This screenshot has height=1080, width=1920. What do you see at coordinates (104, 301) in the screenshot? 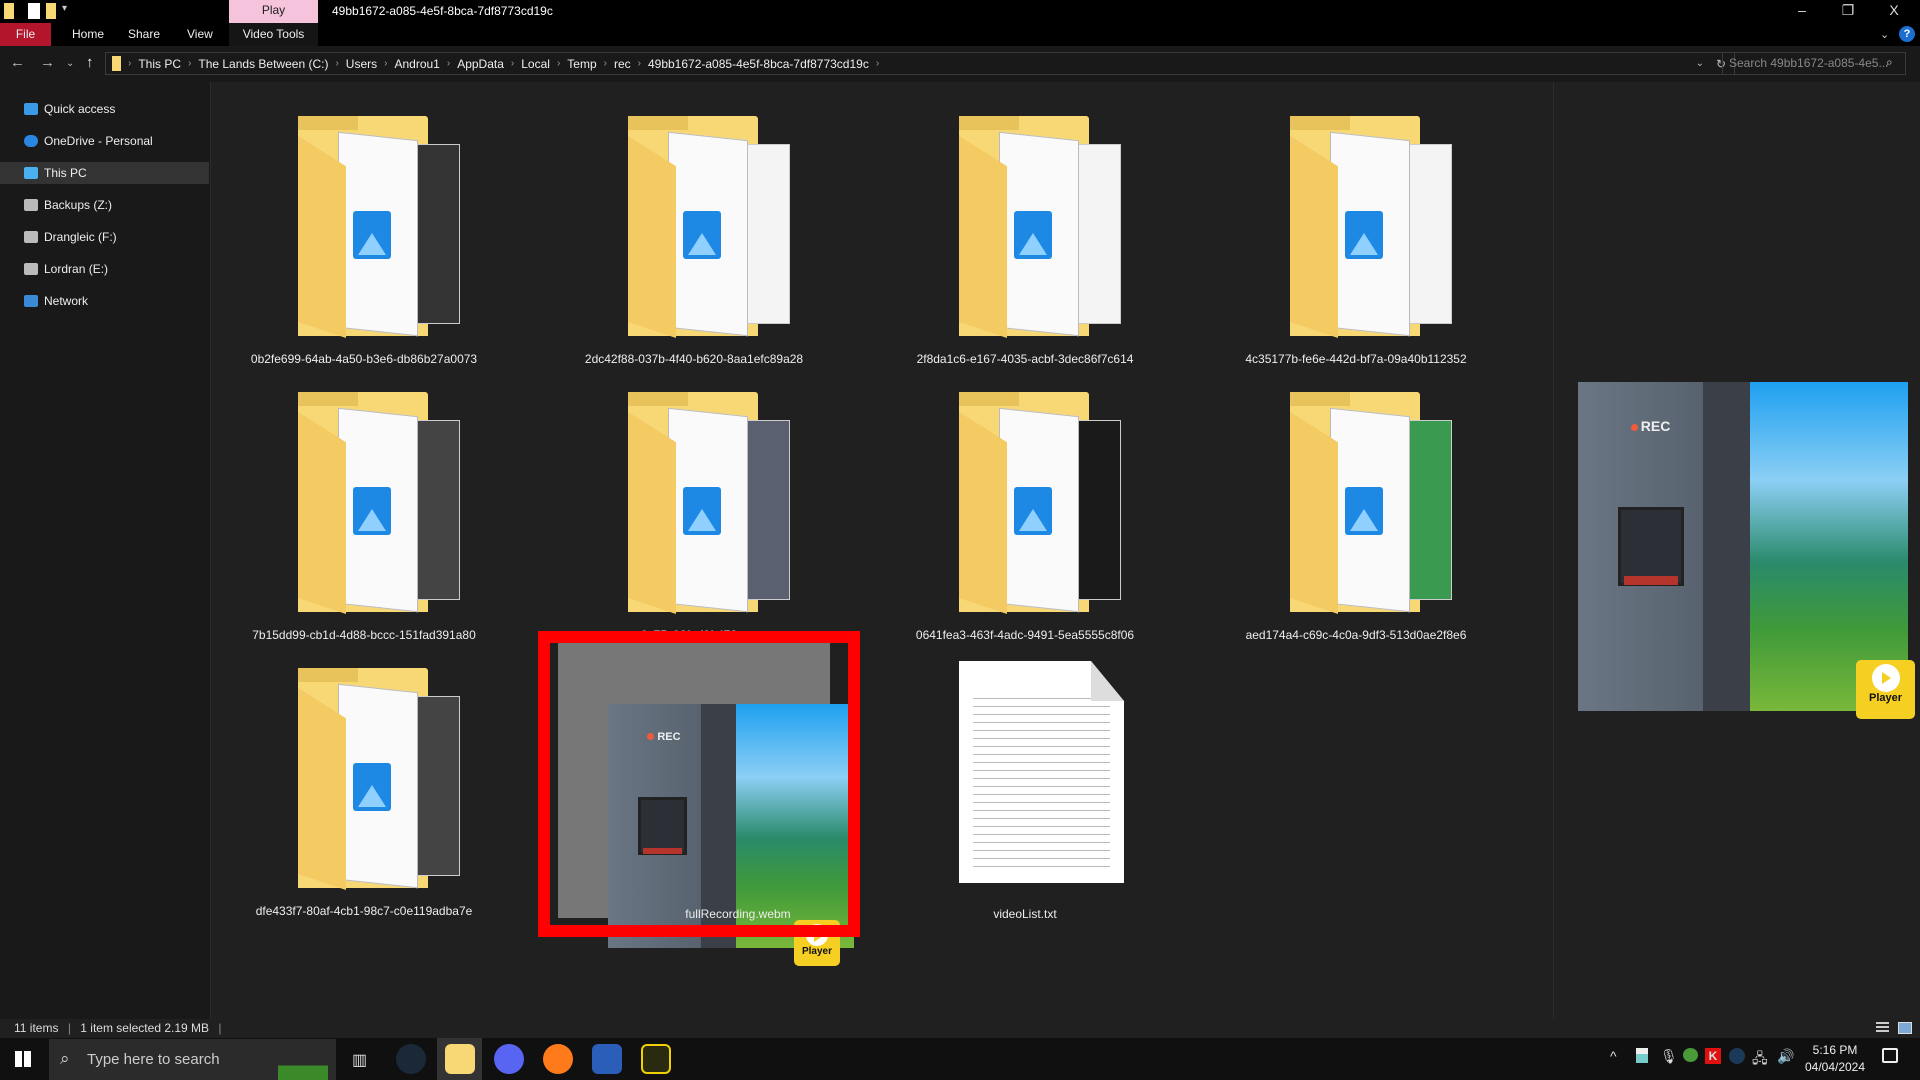
I see `sidebar-item: Network` at bounding box center [104, 301].